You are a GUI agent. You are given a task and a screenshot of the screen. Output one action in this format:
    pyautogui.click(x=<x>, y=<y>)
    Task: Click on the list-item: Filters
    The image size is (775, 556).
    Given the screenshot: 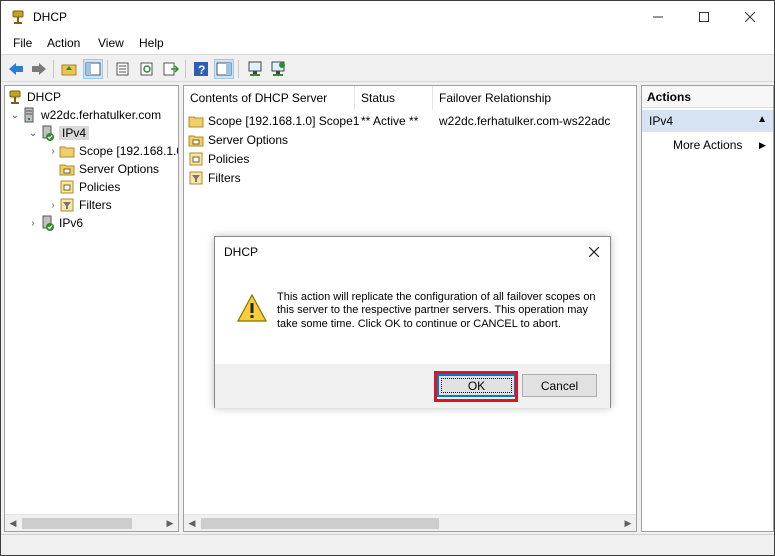 What is the action you would take?
    pyautogui.click(x=214, y=177)
    